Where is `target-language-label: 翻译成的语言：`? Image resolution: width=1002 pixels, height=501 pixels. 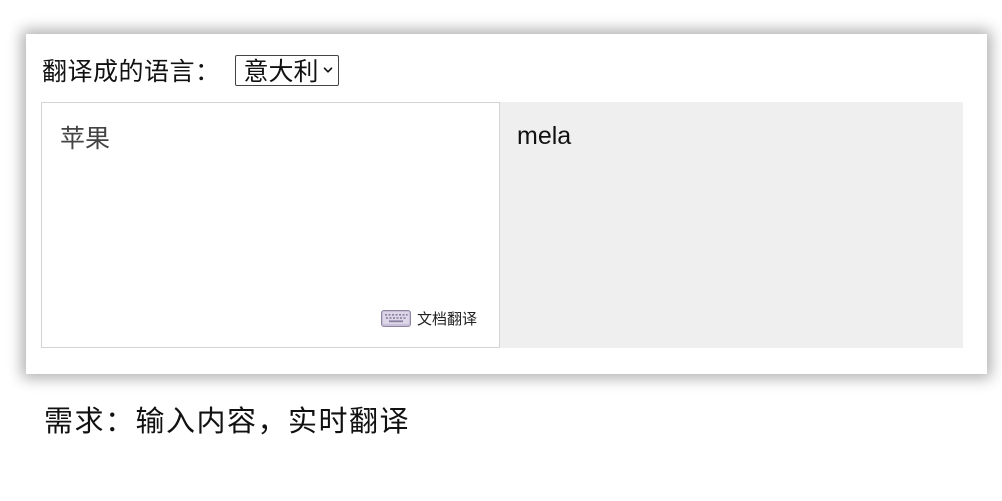 target-language-label: 翻译成的语言： is located at coordinates (131, 71).